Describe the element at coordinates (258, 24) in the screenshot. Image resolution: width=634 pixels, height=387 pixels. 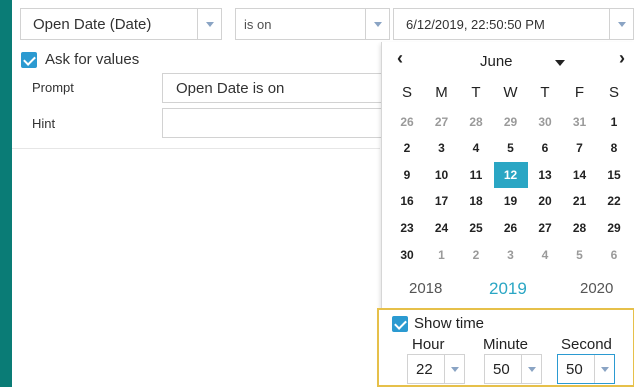
I see `operator-select-value: is on` at that location.